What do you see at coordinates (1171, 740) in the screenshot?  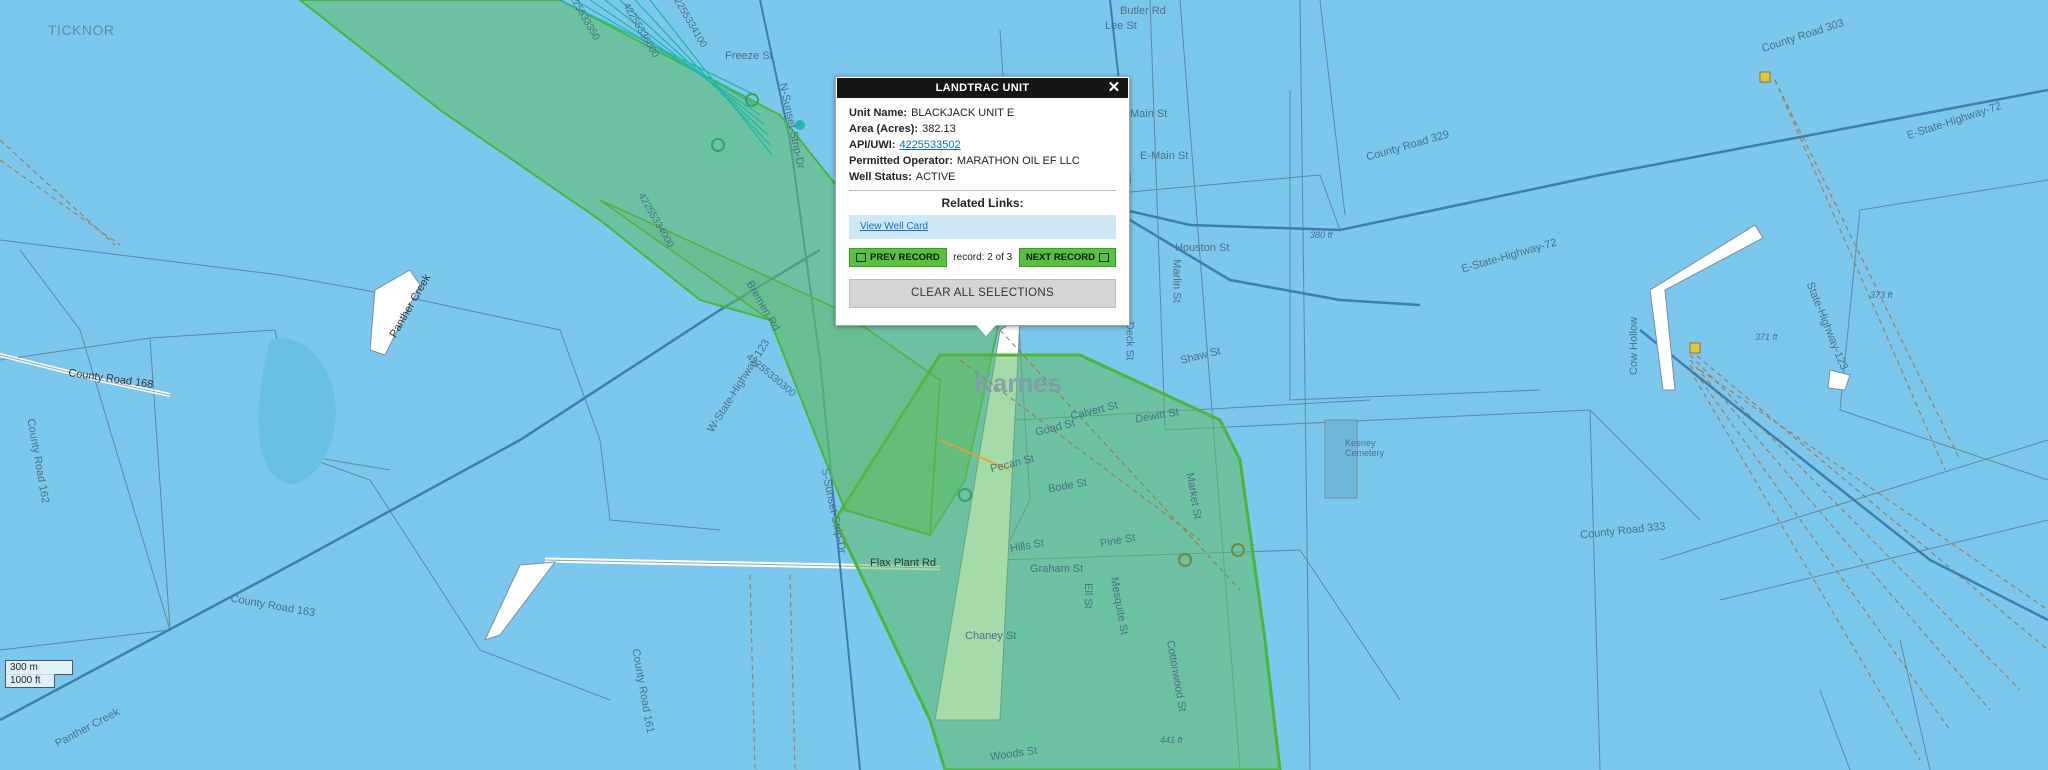 I see `label-elev-441: 441 ft` at bounding box center [1171, 740].